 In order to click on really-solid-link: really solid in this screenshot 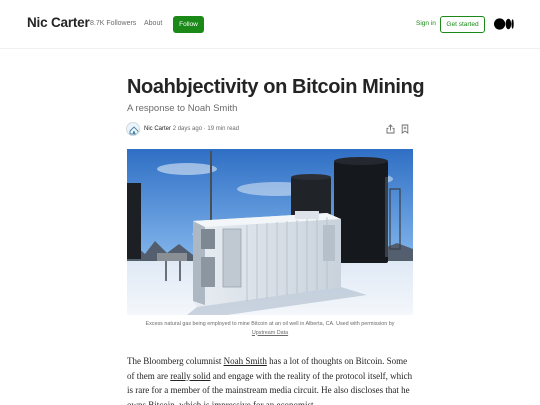, I will do `click(190, 376)`.